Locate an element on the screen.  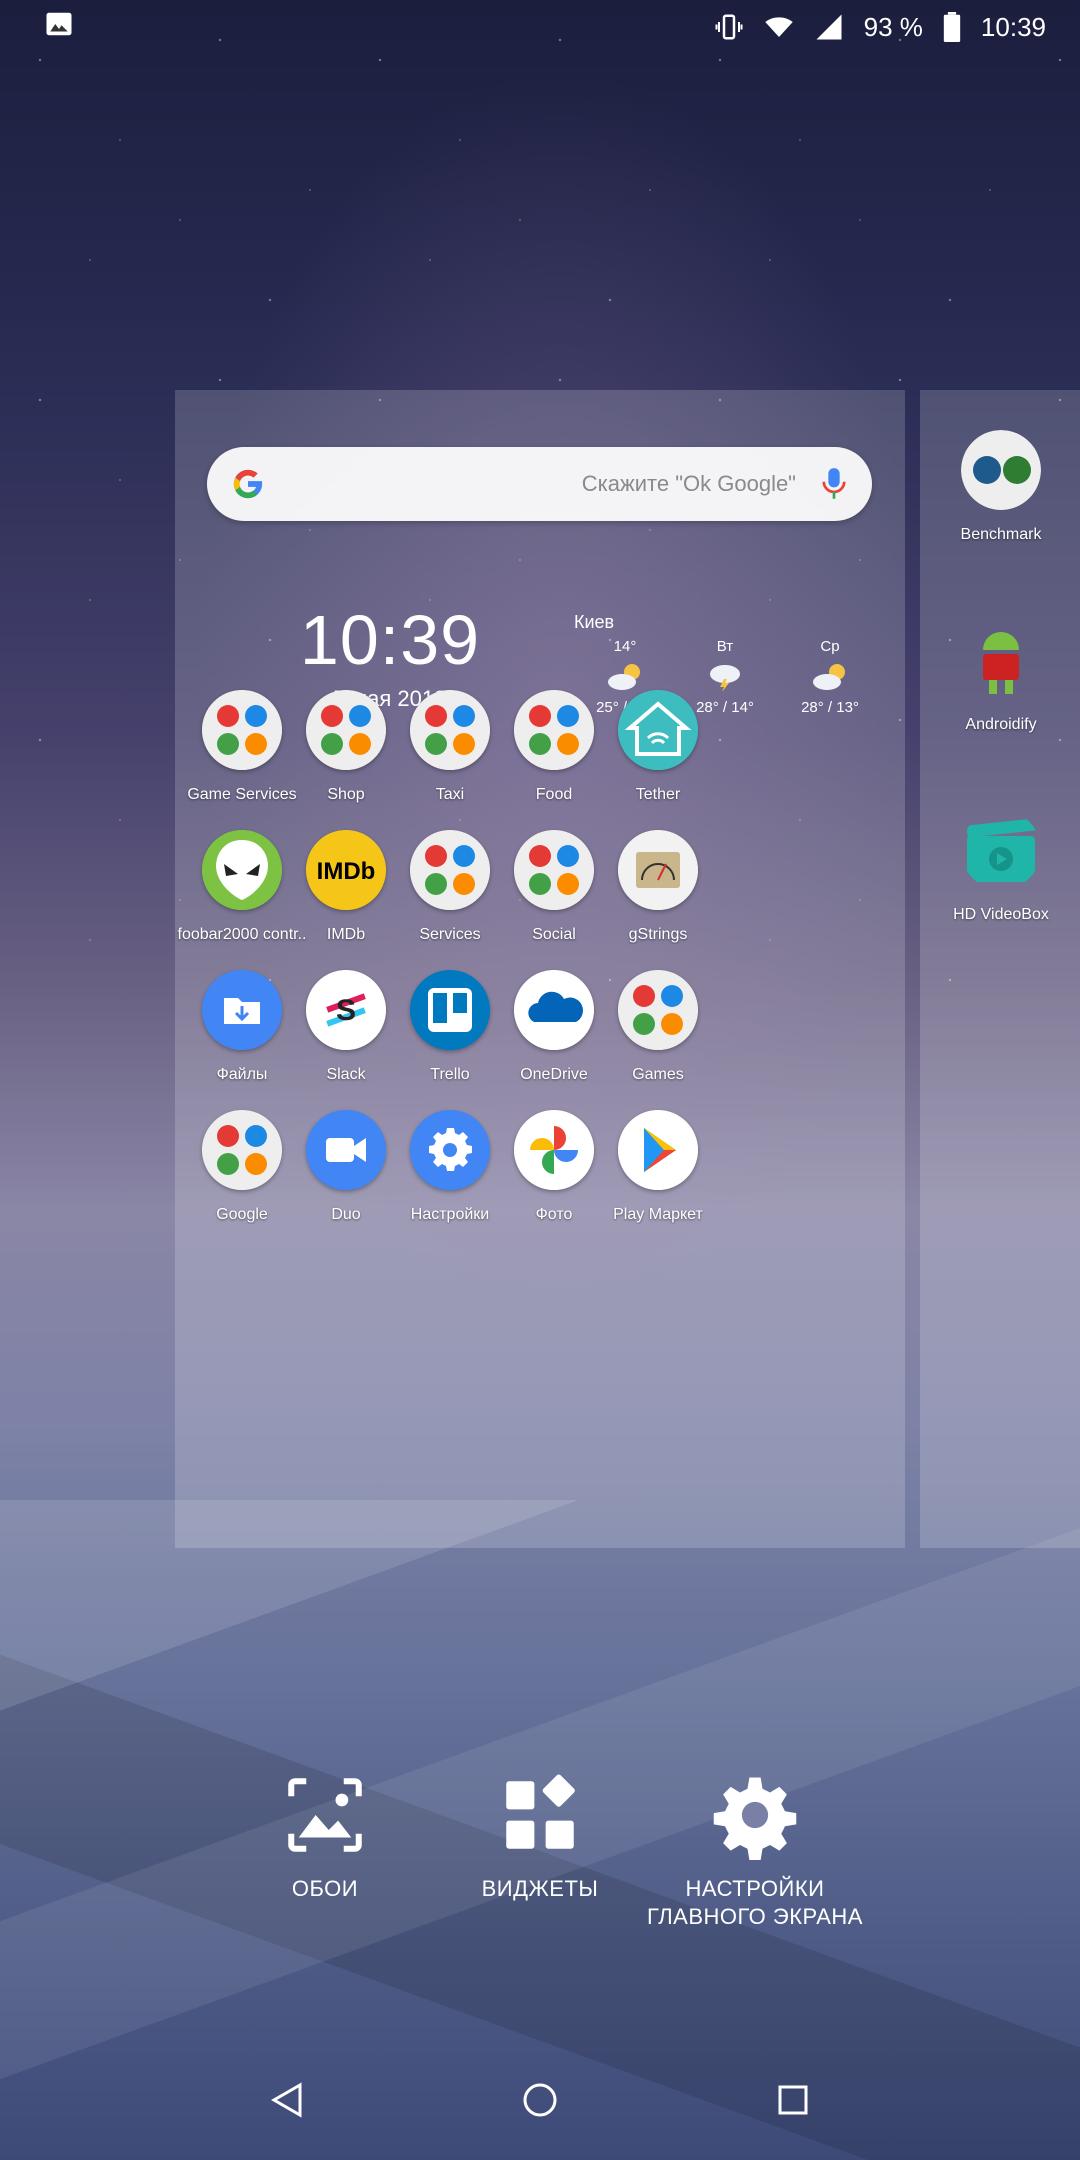
home-circle-icon is located at coordinates (540, 2100).